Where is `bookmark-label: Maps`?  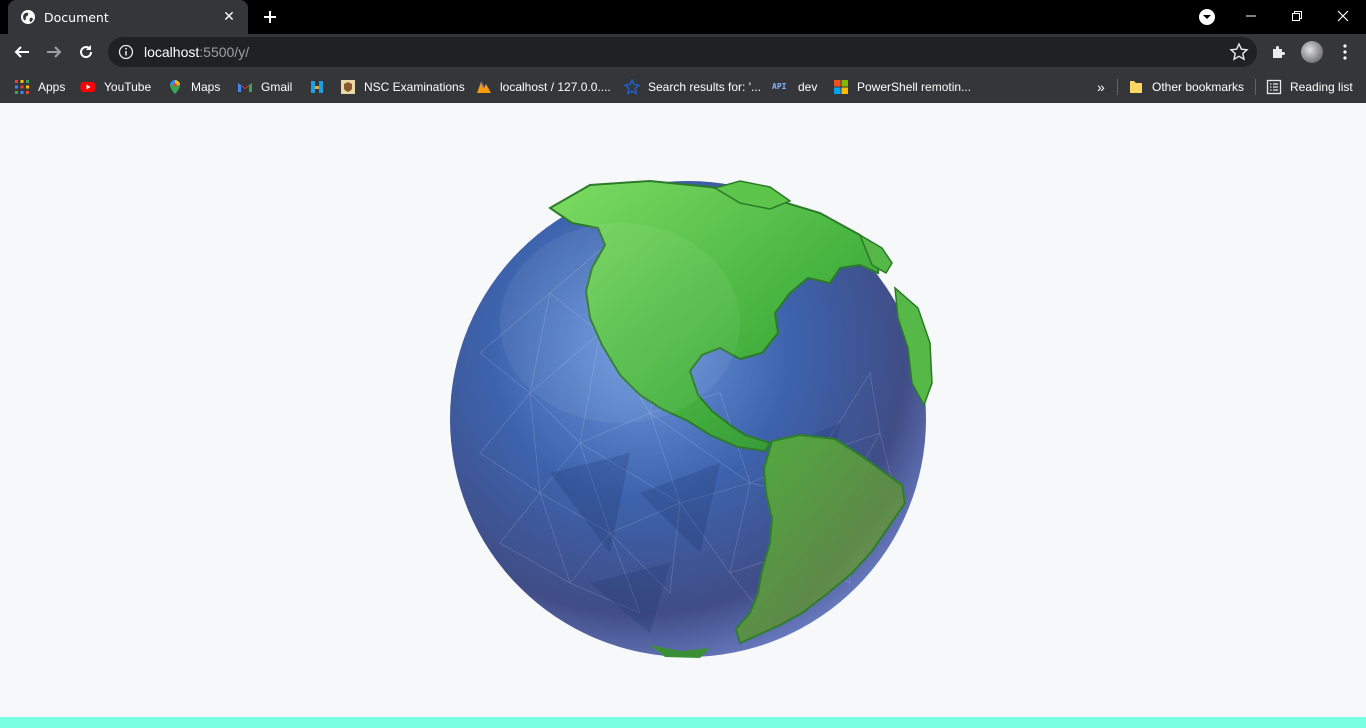
bookmark-label: Maps is located at coordinates (206, 87).